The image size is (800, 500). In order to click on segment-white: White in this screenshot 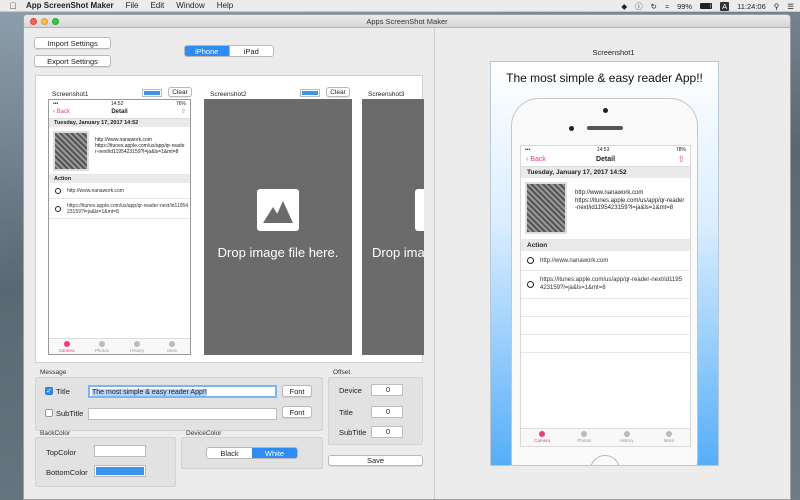, I will do `click(274, 453)`.